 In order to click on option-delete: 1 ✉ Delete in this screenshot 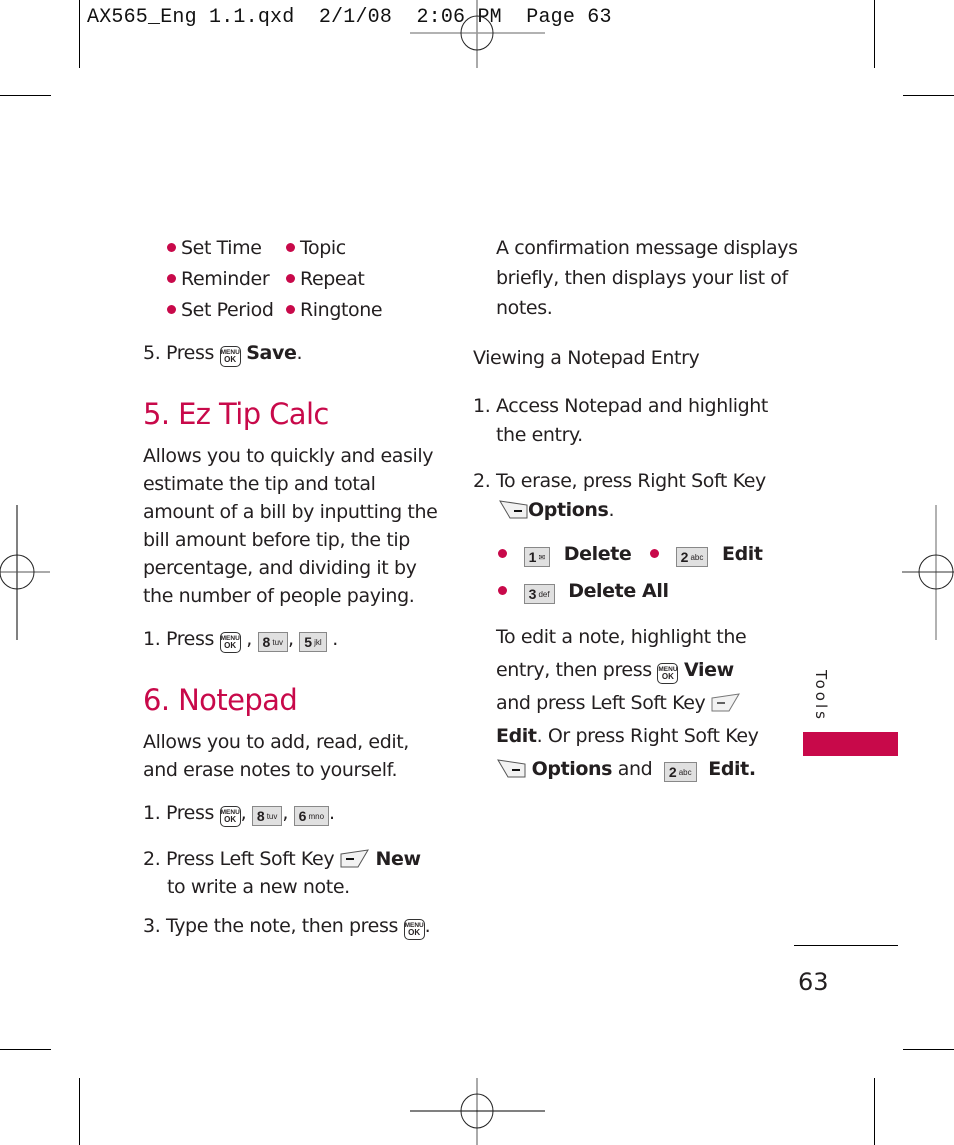, I will do `click(565, 554)`.